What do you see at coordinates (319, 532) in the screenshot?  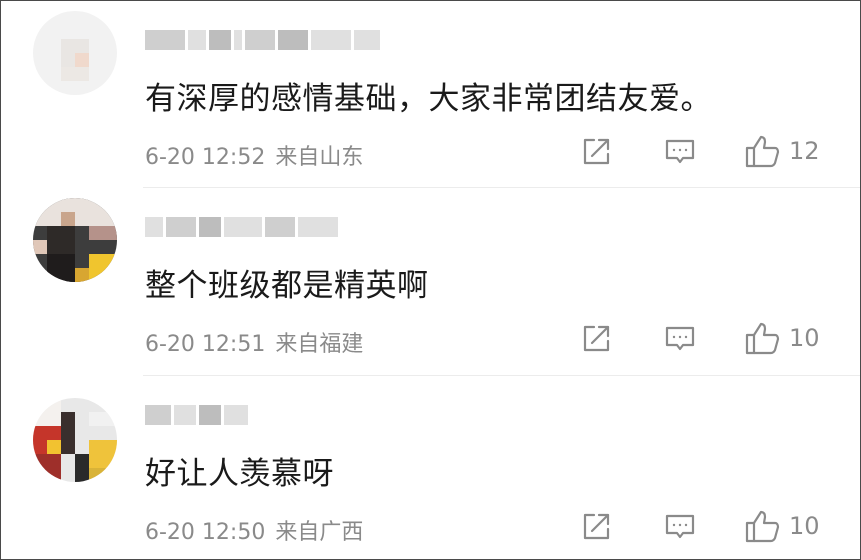 I see `comment-location: 来自广西` at bounding box center [319, 532].